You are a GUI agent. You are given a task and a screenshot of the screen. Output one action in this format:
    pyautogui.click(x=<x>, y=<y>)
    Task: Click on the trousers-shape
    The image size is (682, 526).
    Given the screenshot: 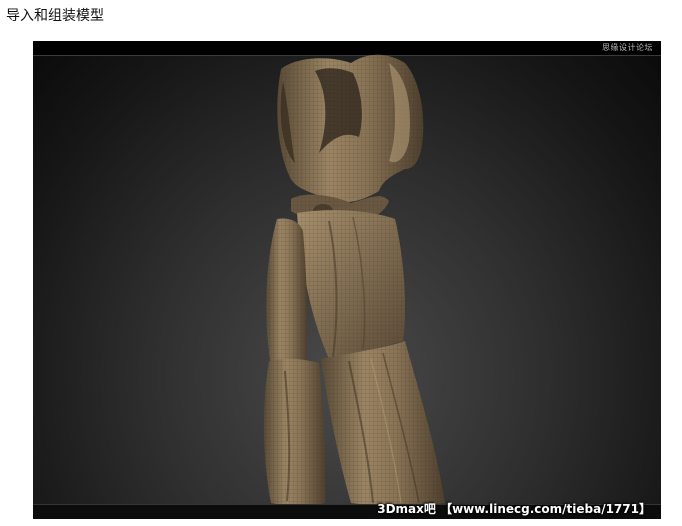 What is the action you would take?
    pyautogui.click(x=354, y=423)
    